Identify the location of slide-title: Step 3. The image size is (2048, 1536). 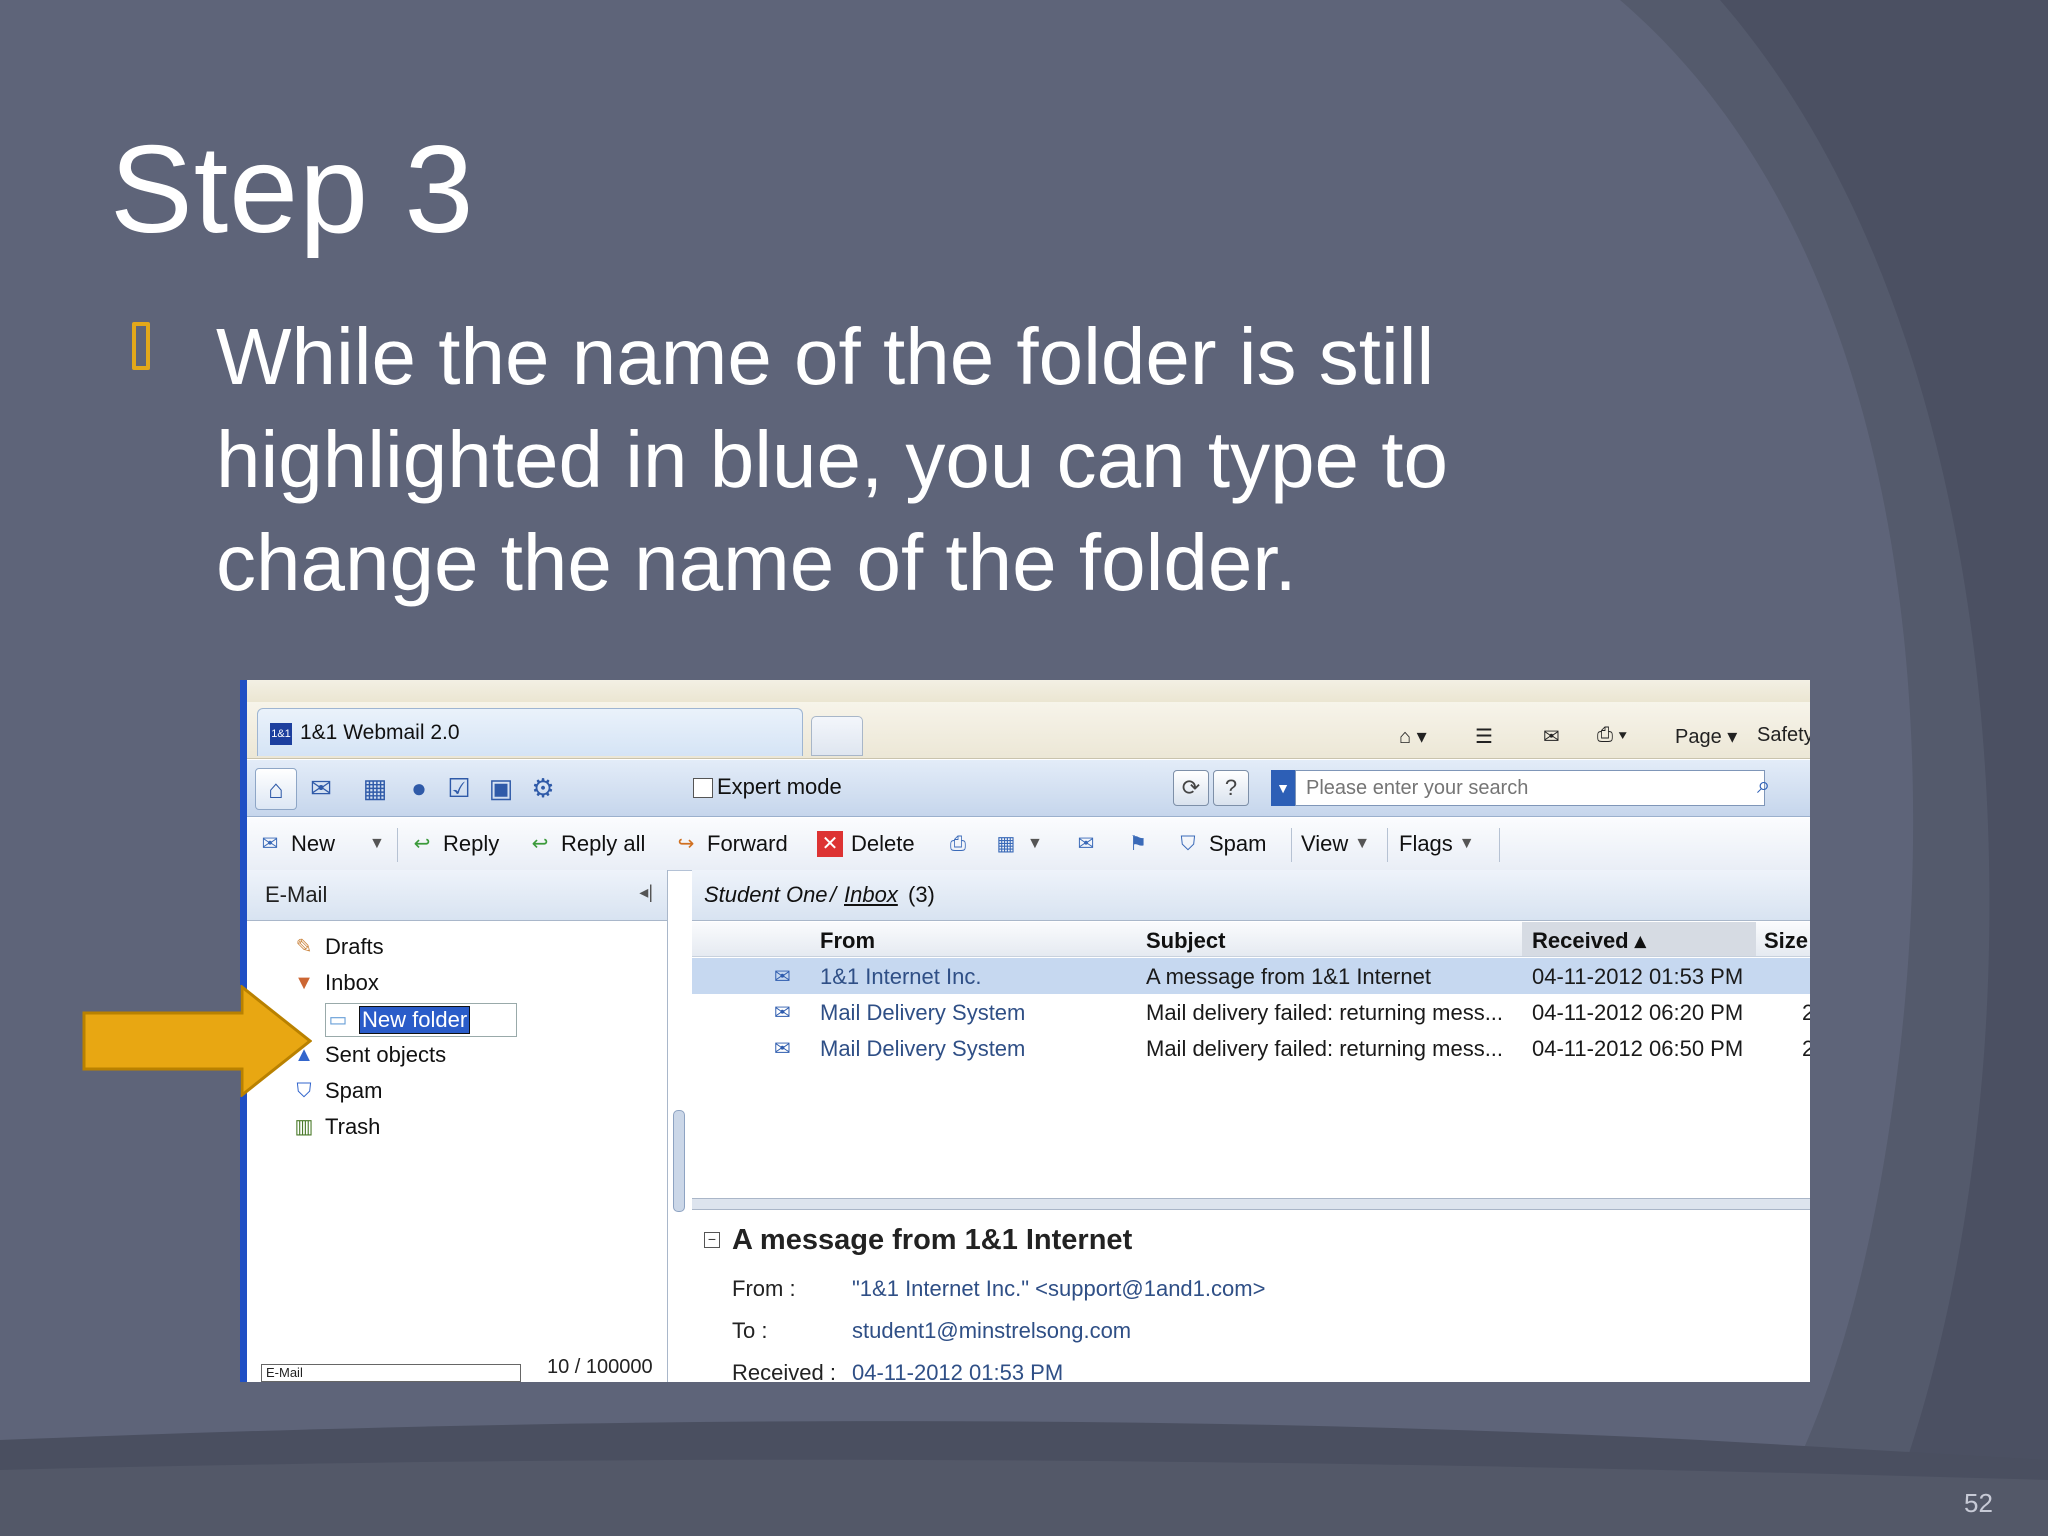
(292, 190).